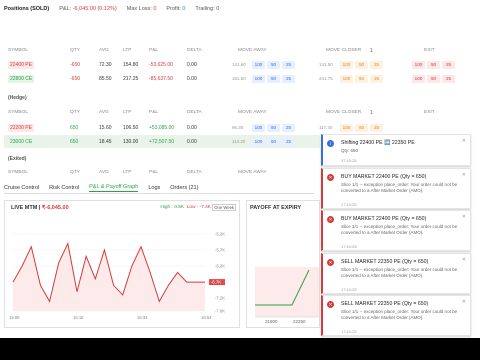 The width and height of the screenshot is (480, 360). I want to click on trailing-summary: Trailing: 0, so click(207, 9).